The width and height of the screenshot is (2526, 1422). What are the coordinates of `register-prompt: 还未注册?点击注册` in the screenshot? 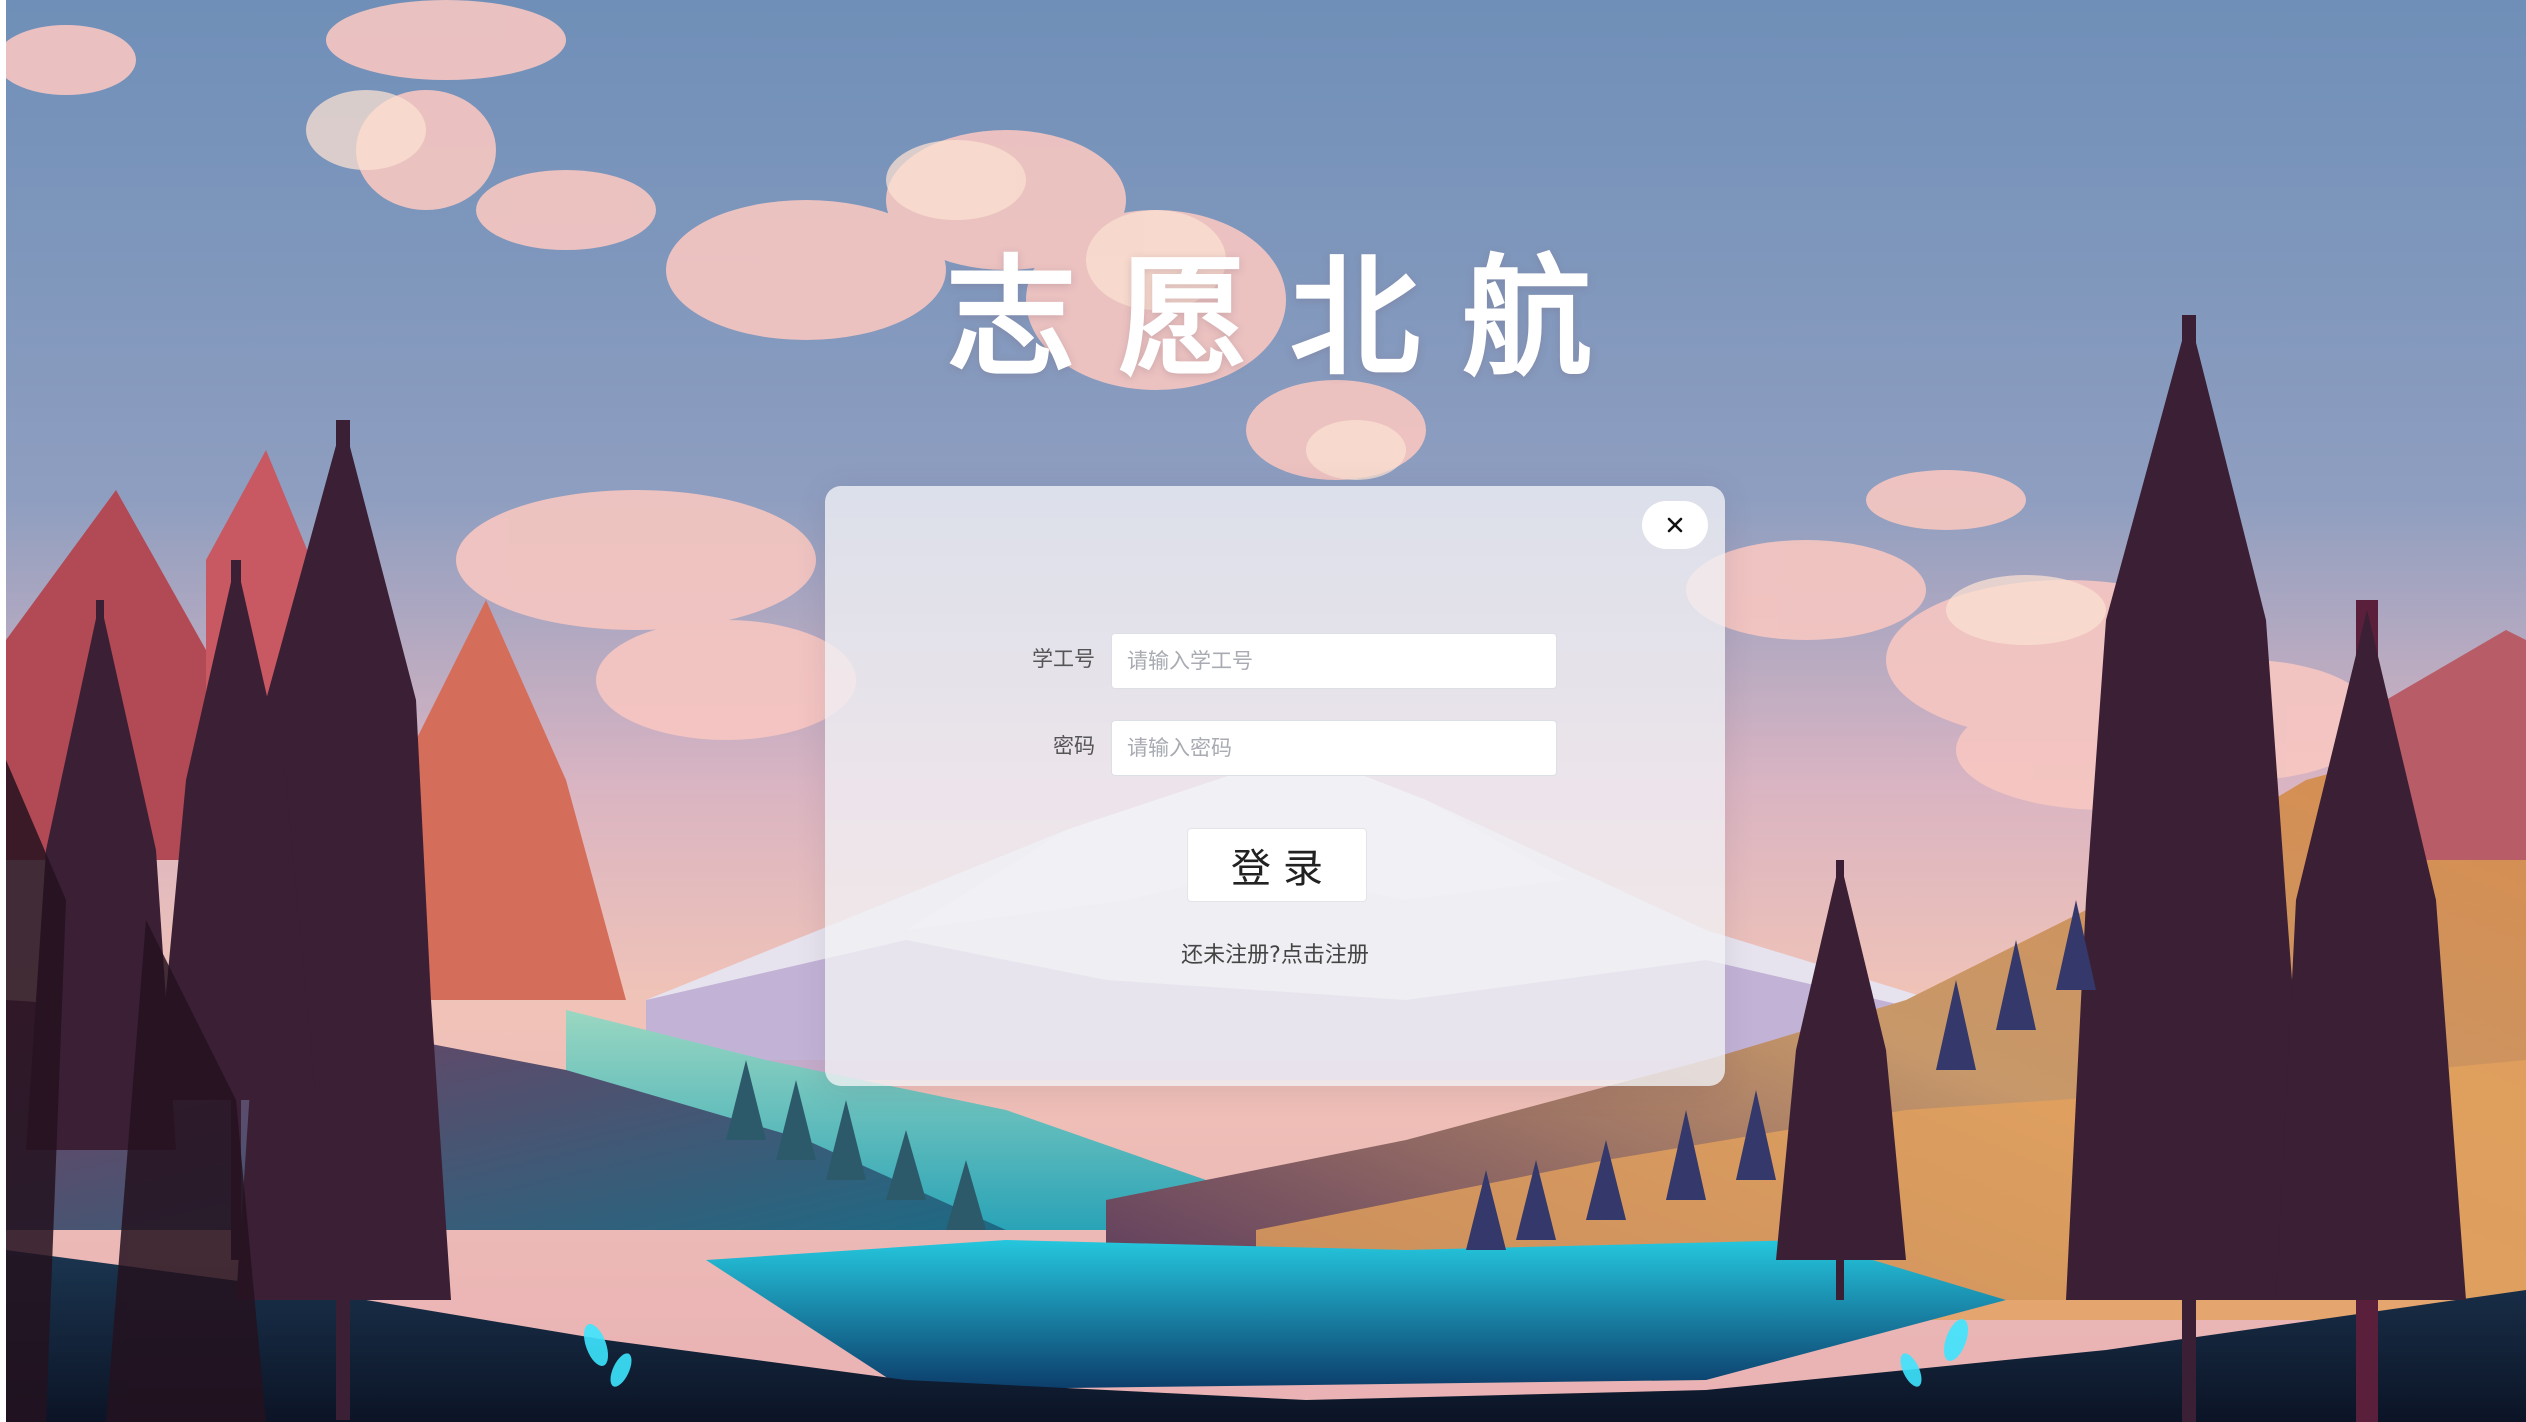 It's located at (1275, 953).